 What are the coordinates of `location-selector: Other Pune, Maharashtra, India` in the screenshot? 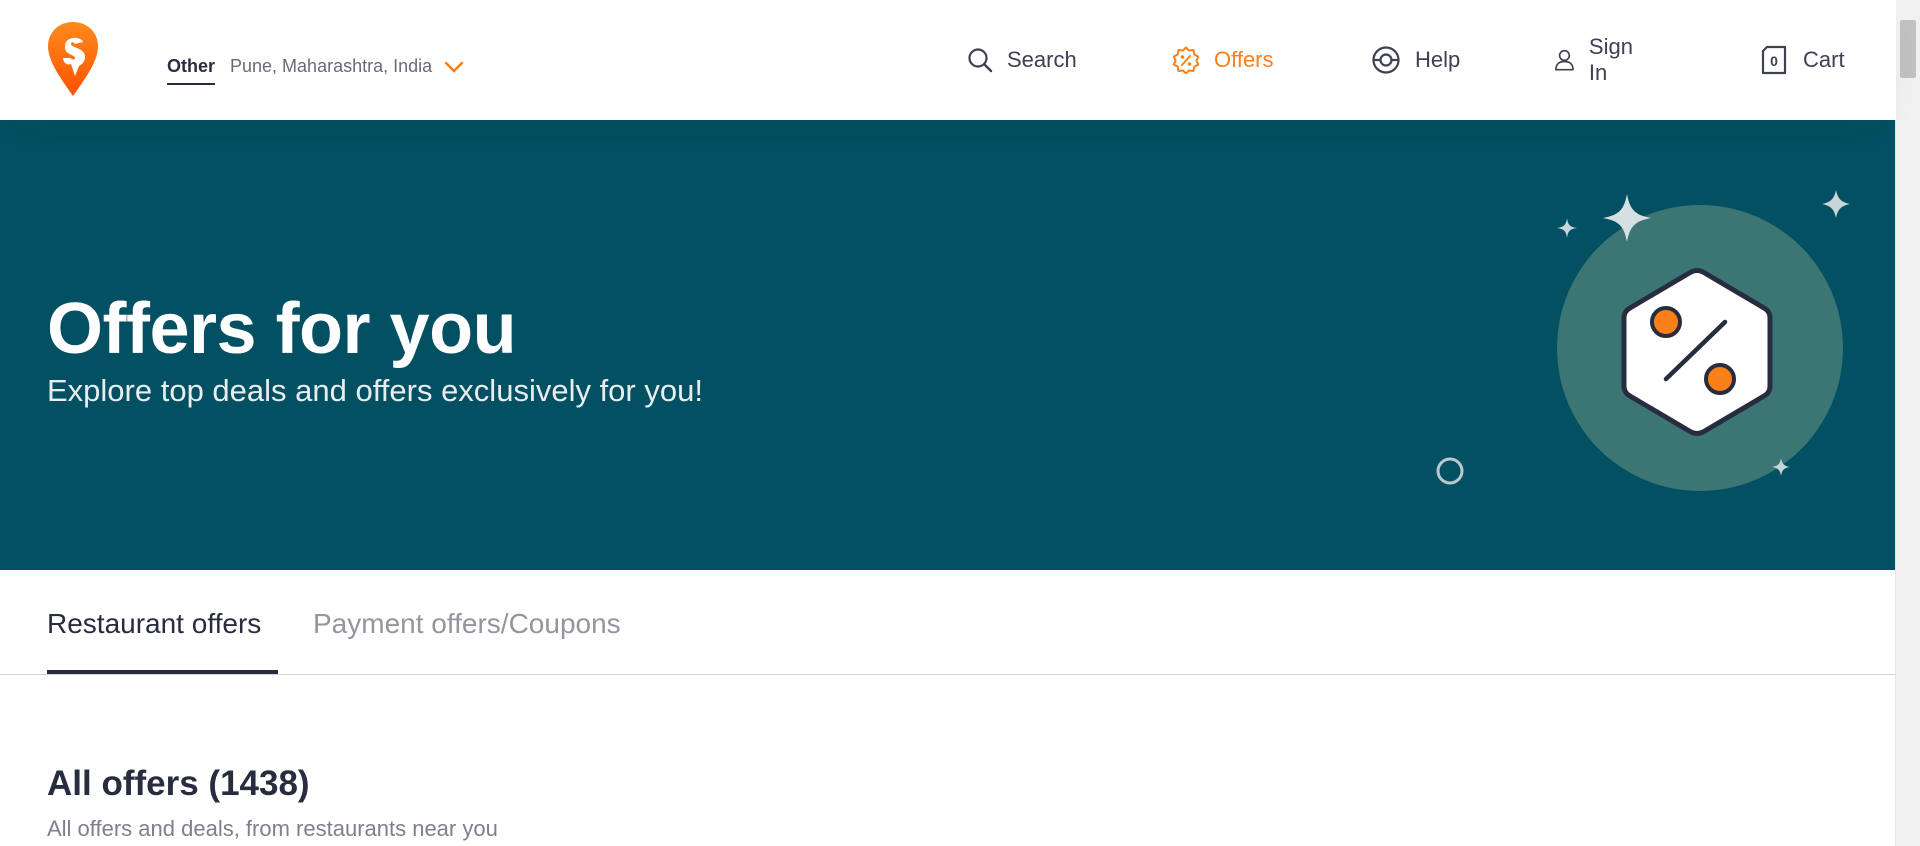 It's located at (315, 66).